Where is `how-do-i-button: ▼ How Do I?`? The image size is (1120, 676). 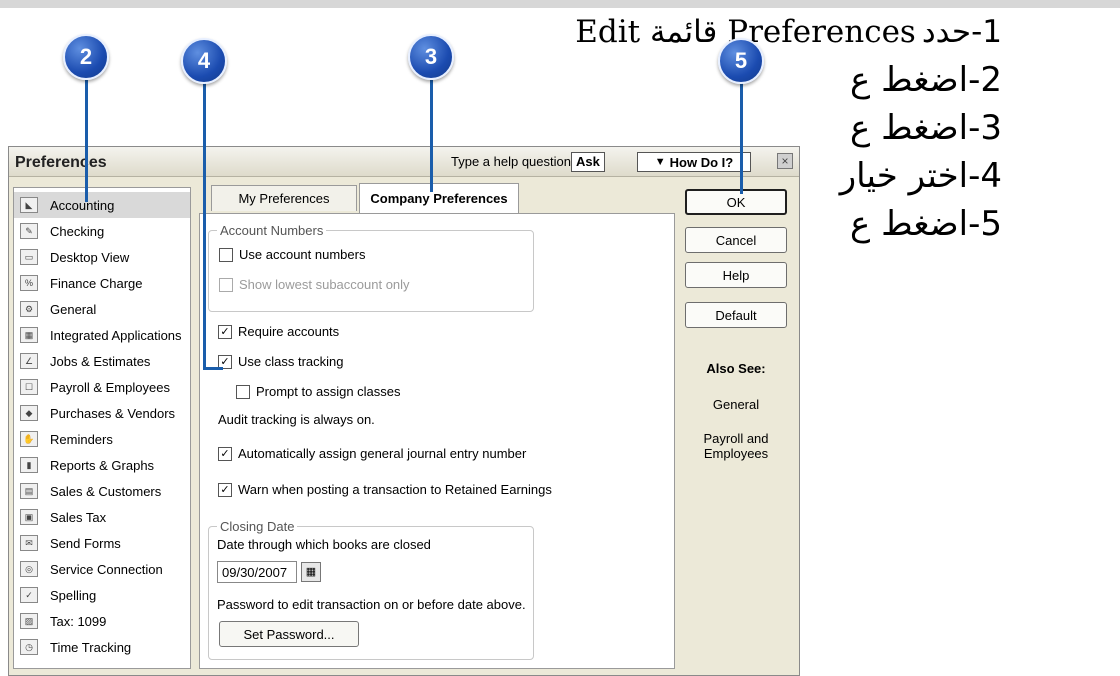 how-do-i-button: ▼ How Do I? is located at coordinates (694, 162).